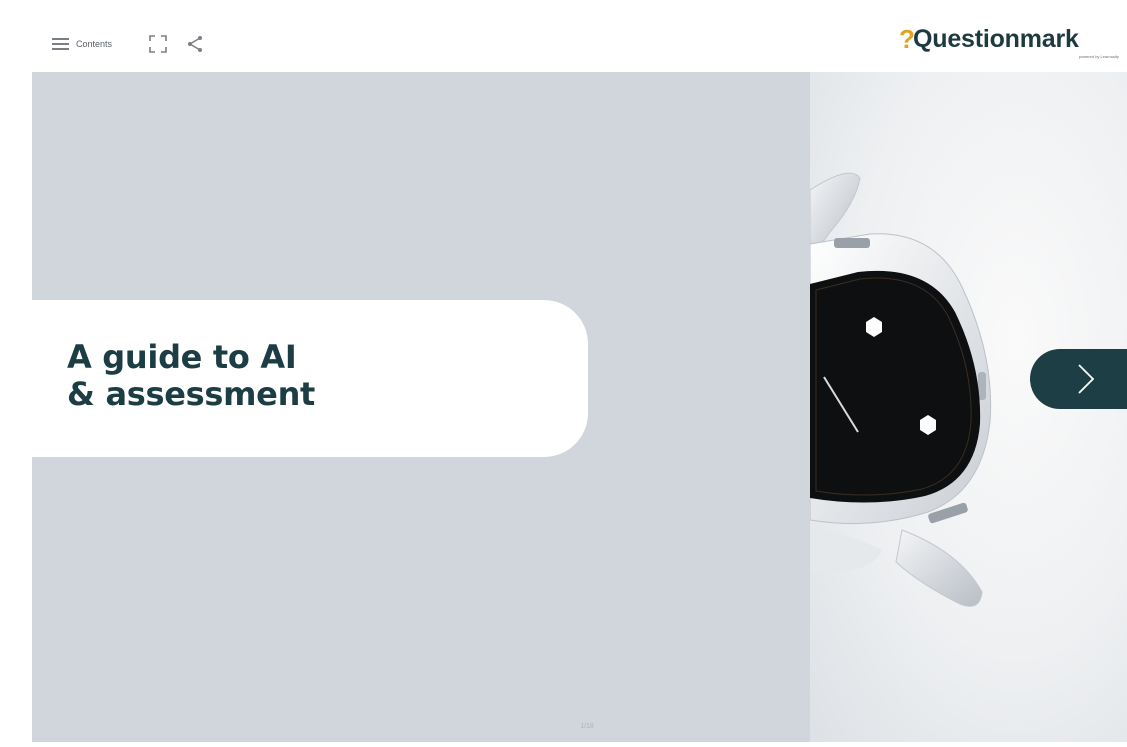 This screenshot has height=747, width=1127. Describe the element at coordinates (60, 44) in the screenshot. I see `hamburger-menu-icon` at that location.